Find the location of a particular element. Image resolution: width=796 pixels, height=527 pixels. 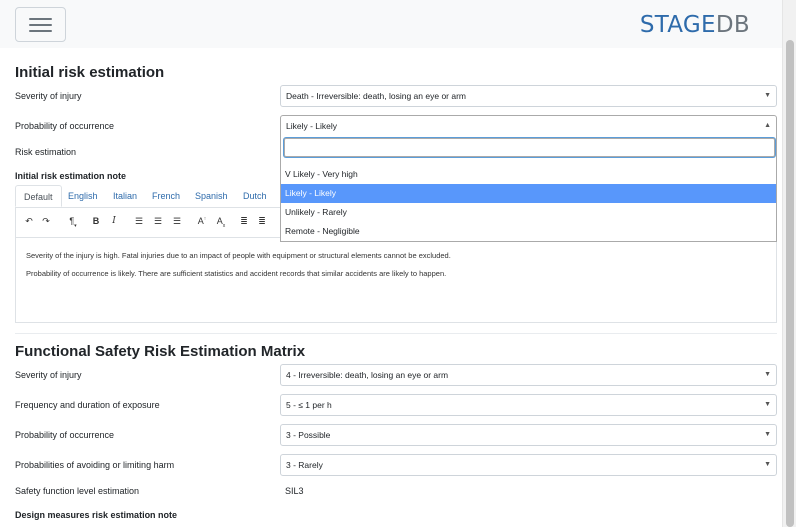

page-scrollbar is located at coordinates (789, 263).